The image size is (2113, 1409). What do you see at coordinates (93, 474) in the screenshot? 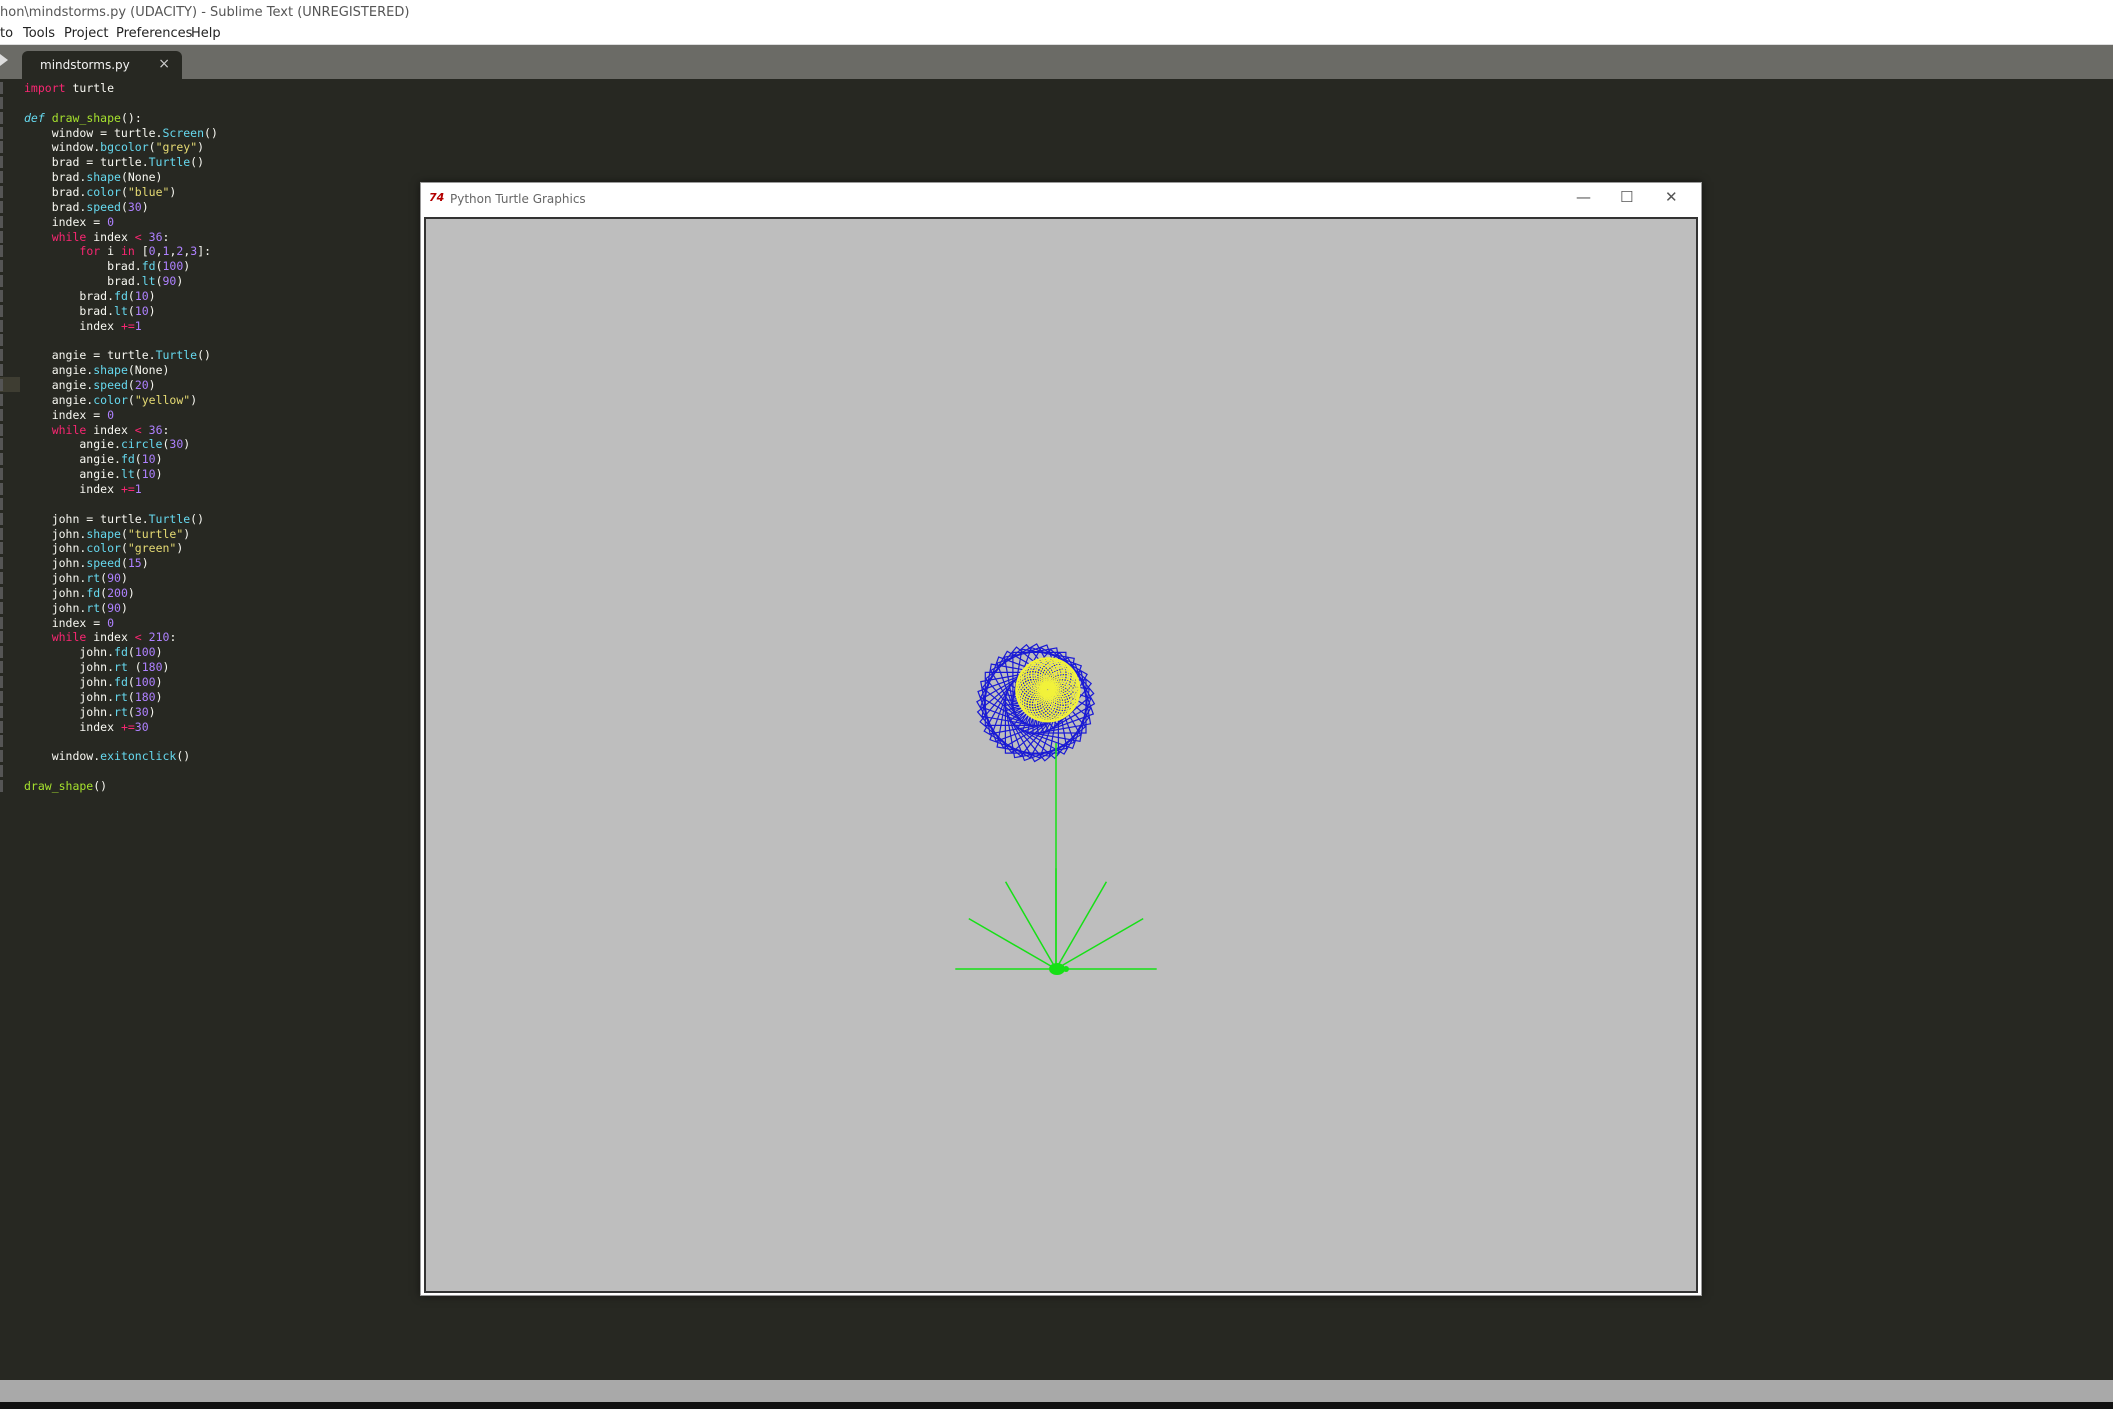
I see `code-line: angie.lt(10)` at bounding box center [93, 474].